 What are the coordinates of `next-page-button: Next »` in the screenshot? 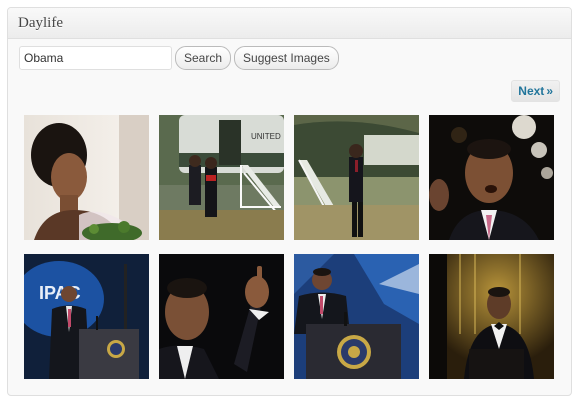 It's located at (535, 91).